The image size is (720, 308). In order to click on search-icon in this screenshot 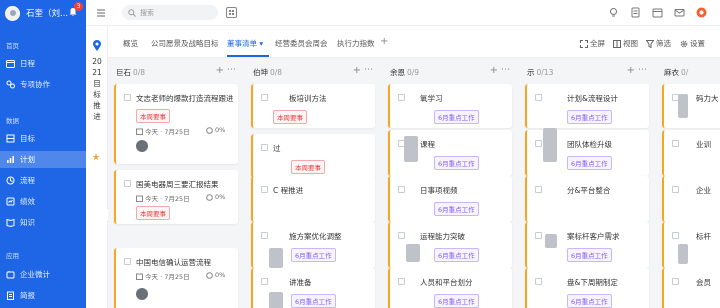, I will do `click(132, 12)`.